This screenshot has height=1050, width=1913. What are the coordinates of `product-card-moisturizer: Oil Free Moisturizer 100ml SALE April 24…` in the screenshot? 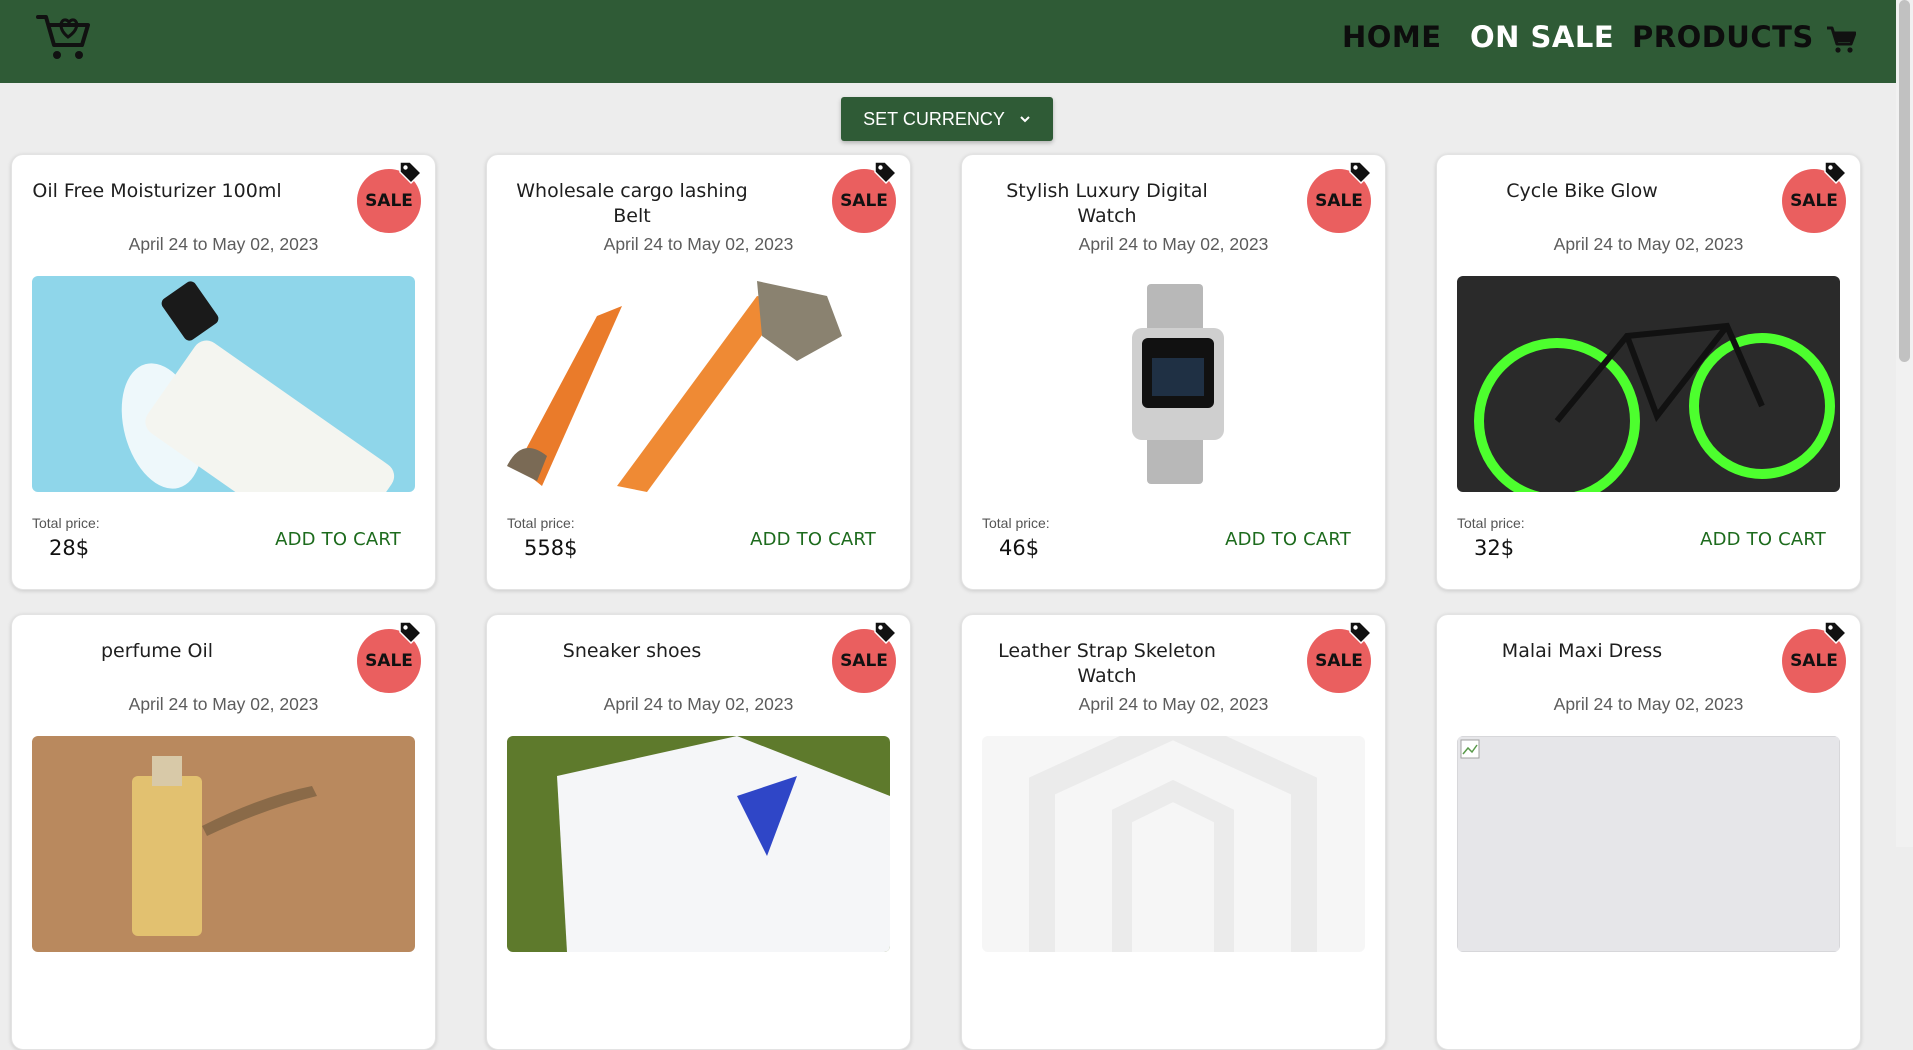 It's located at (223, 372).